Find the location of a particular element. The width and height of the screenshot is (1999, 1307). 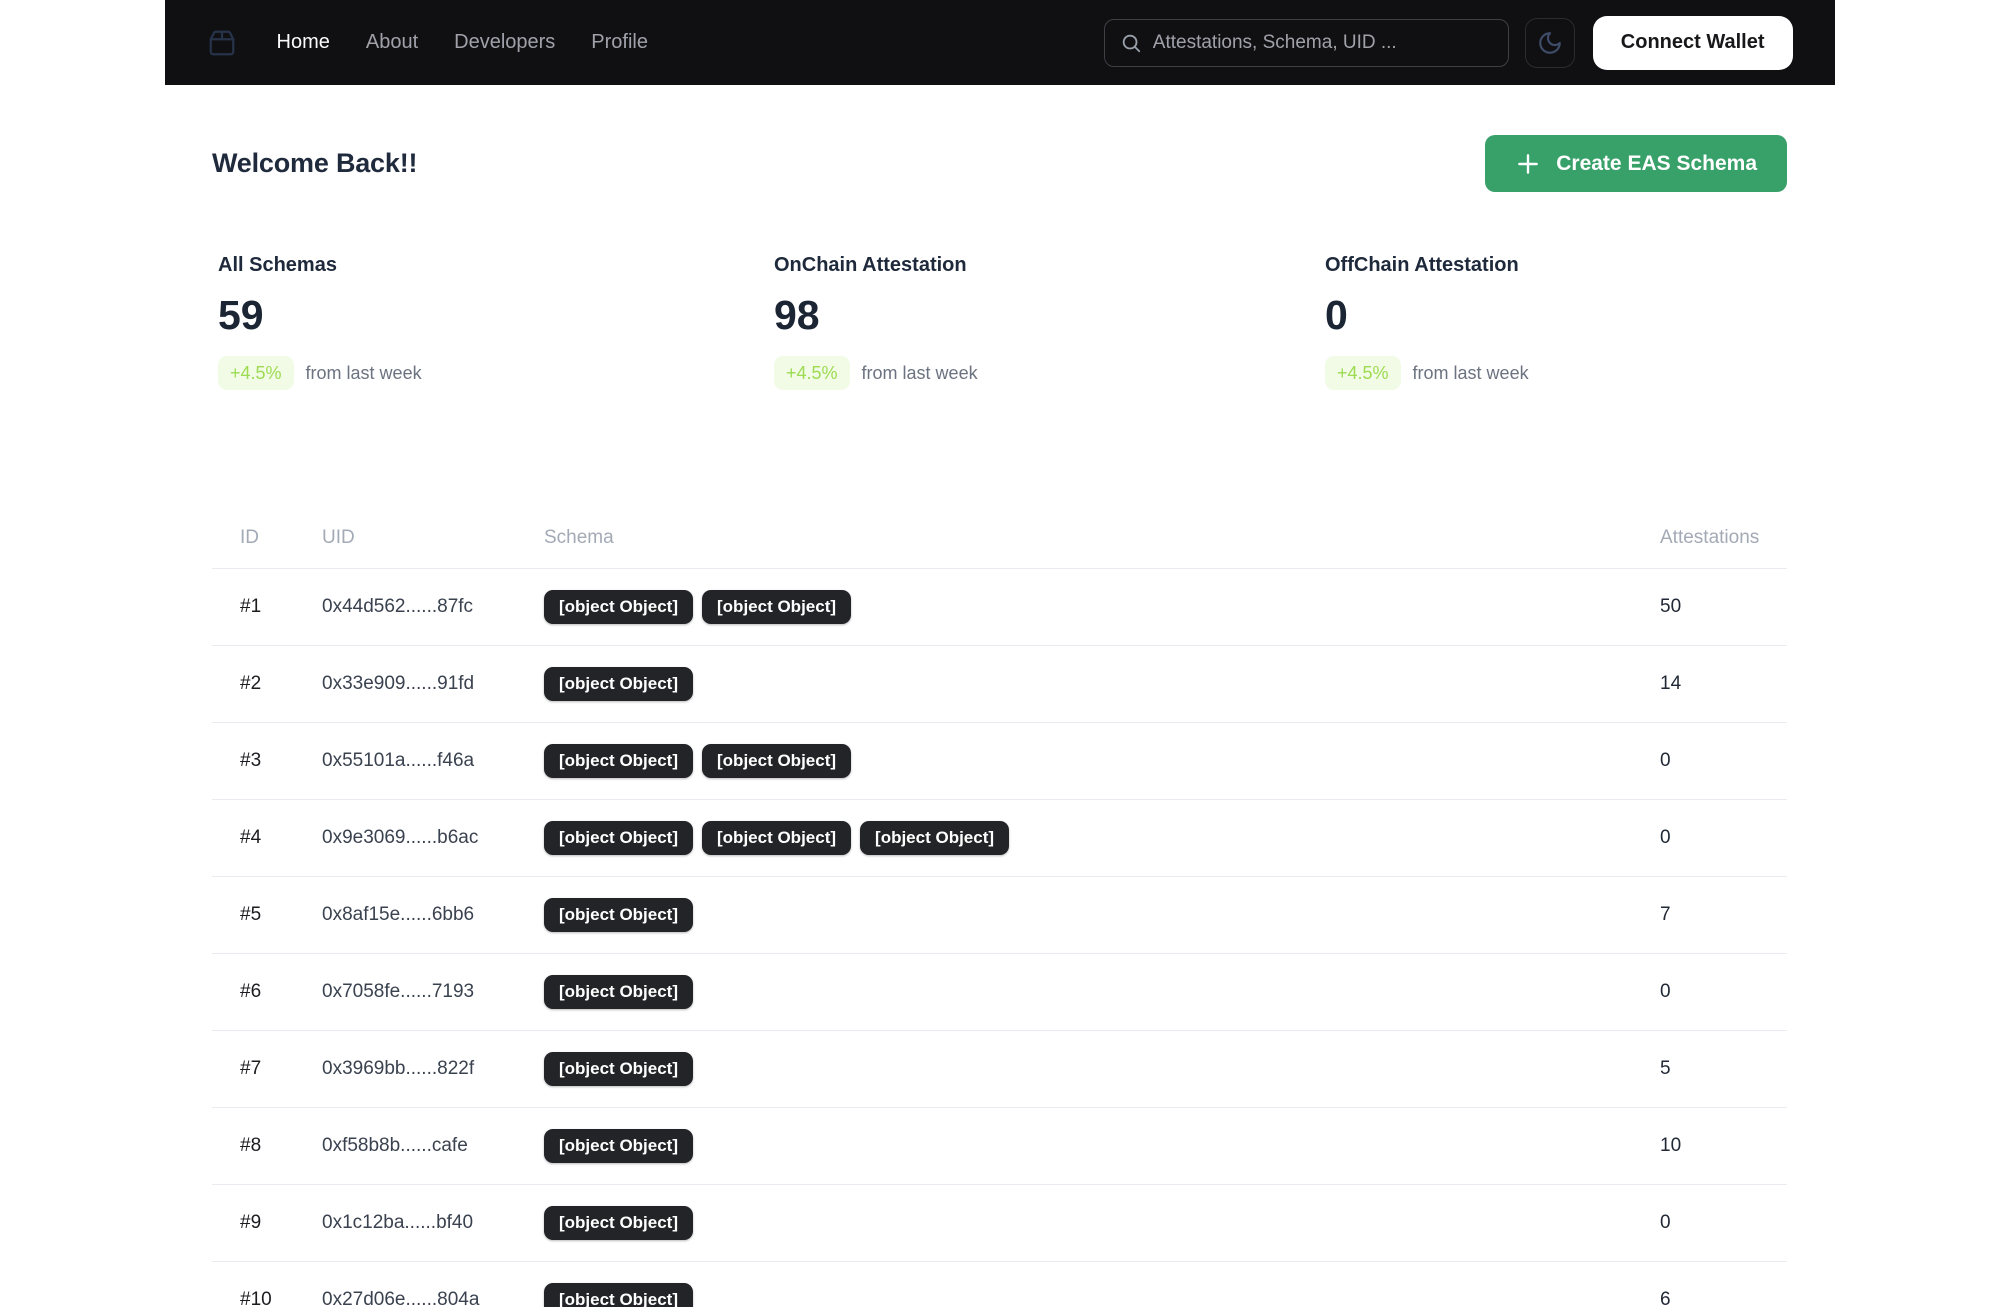

row-id: #4 is located at coordinates (251, 837).